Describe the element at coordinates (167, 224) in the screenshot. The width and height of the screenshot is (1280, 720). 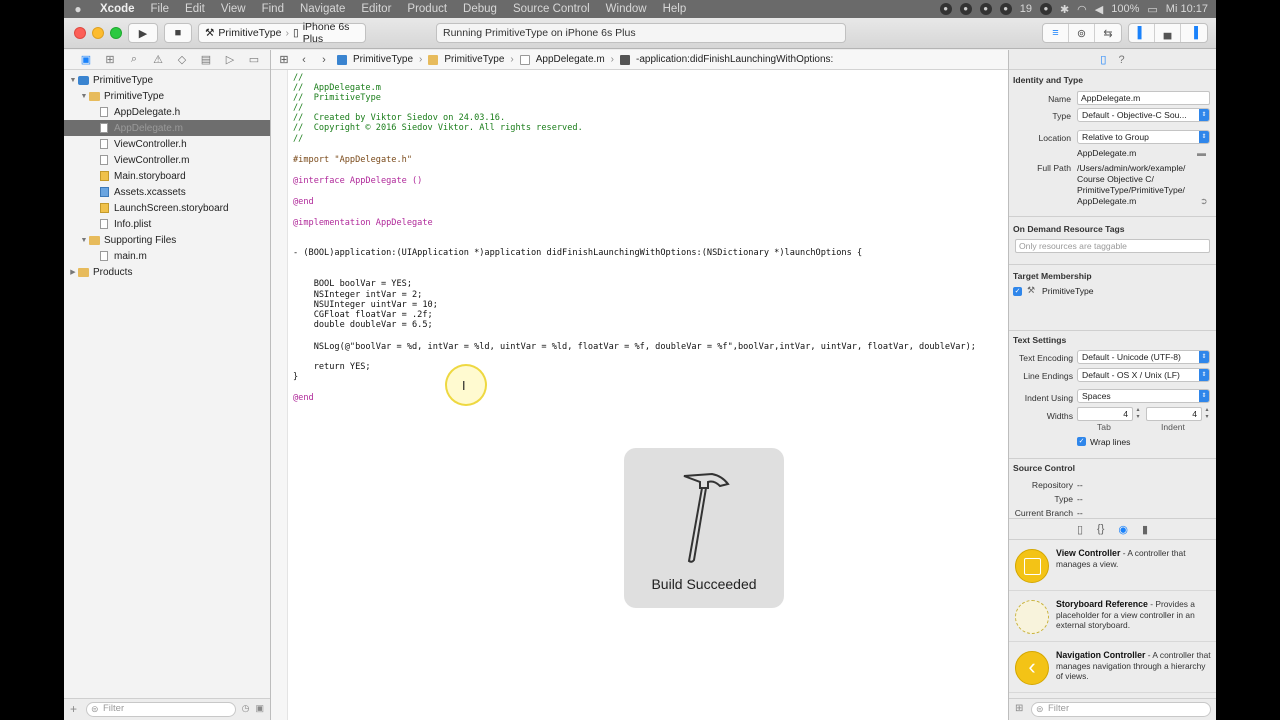
I see `tree-item: Info.plist` at that location.